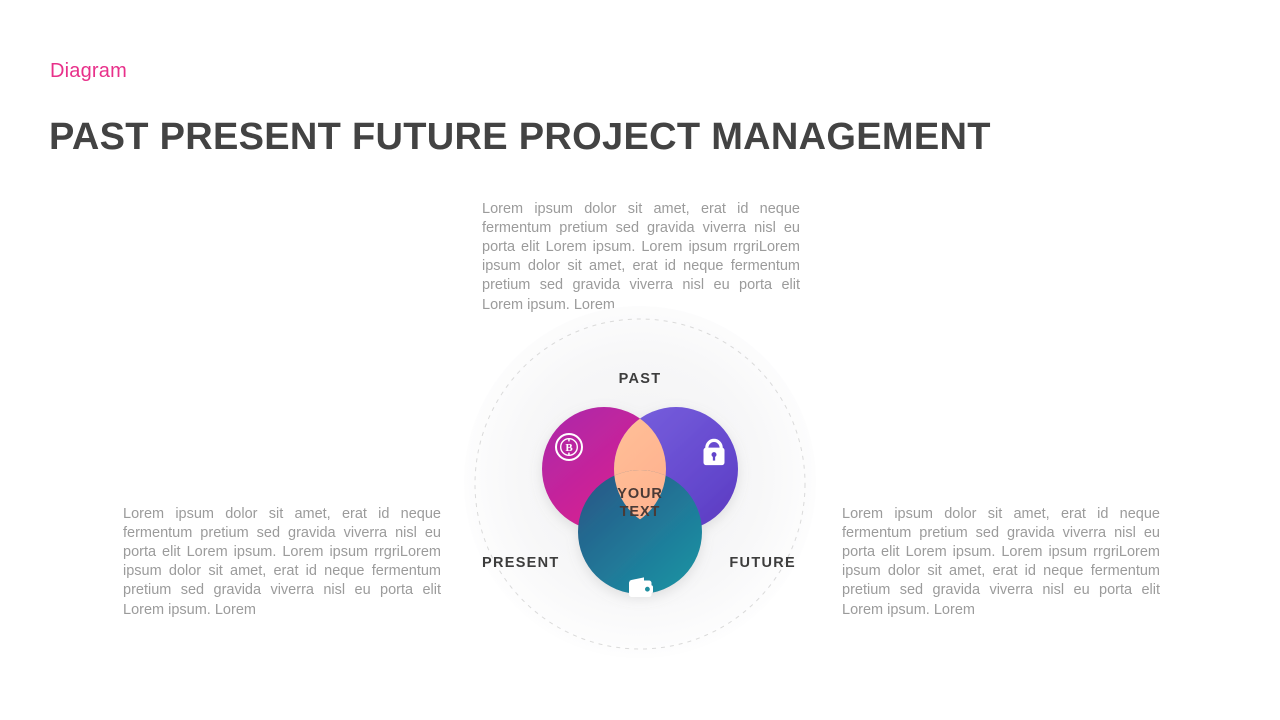  What do you see at coordinates (762, 563) in the screenshot?
I see `venn-label-future: FUTURE` at bounding box center [762, 563].